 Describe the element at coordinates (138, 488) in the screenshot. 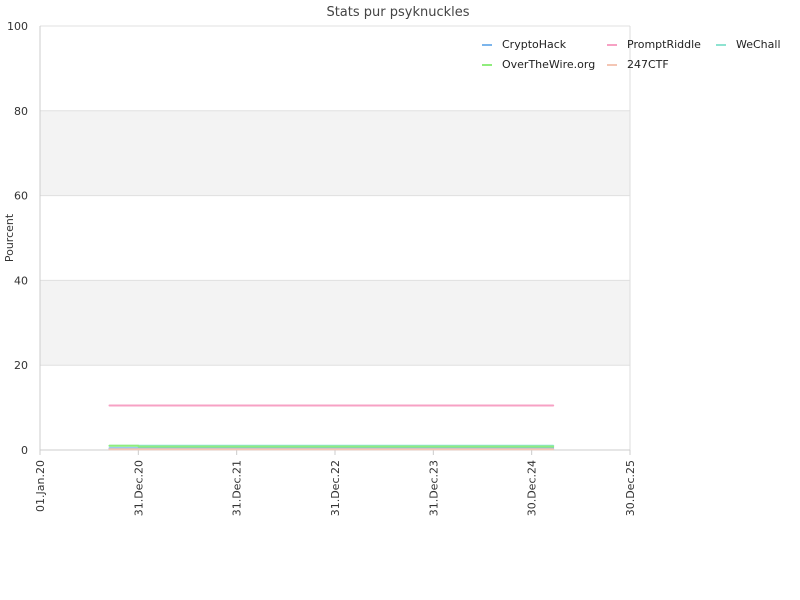

I see `x-tick-label: 31.Dec.20` at that location.